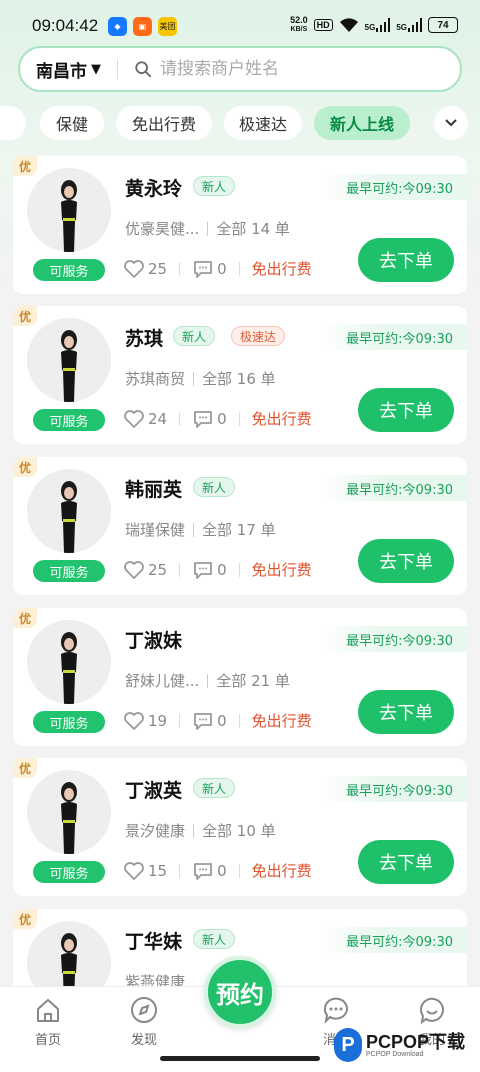 The width and height of the screenshot is (480, 1072). What do you see at coordinates (416, 1041) in the screenshot?
I see `watermark-brand: PCPOP下载` at bounding box center [416, 1041].